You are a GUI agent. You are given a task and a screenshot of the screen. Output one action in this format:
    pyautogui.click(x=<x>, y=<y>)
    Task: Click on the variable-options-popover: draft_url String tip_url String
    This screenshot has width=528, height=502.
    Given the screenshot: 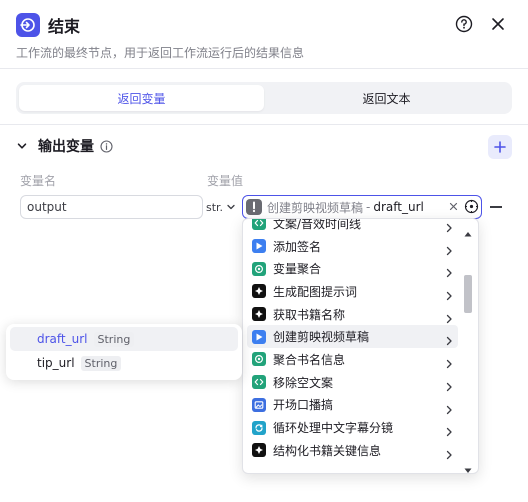 What is the action you would take?
    pyautogui.click(x=124, y=352)
    